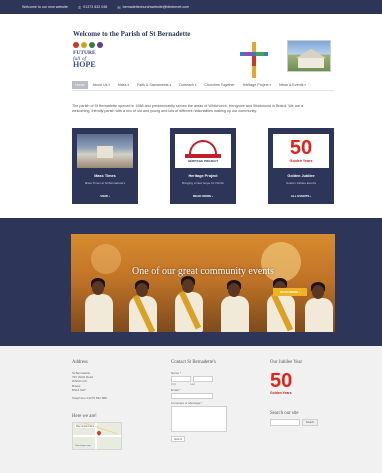 The image size is (382, 473). I want to click on name-sublabels: First Last, so click(199, 384).